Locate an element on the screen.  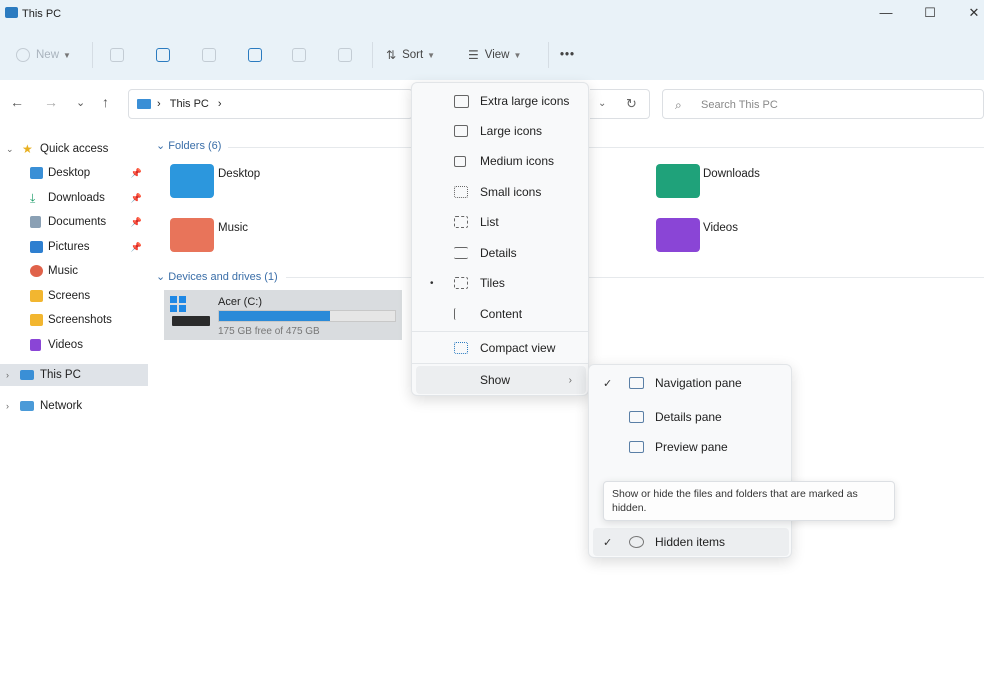
search-placeholder: Search This PC is located at coordinates (739, 105).